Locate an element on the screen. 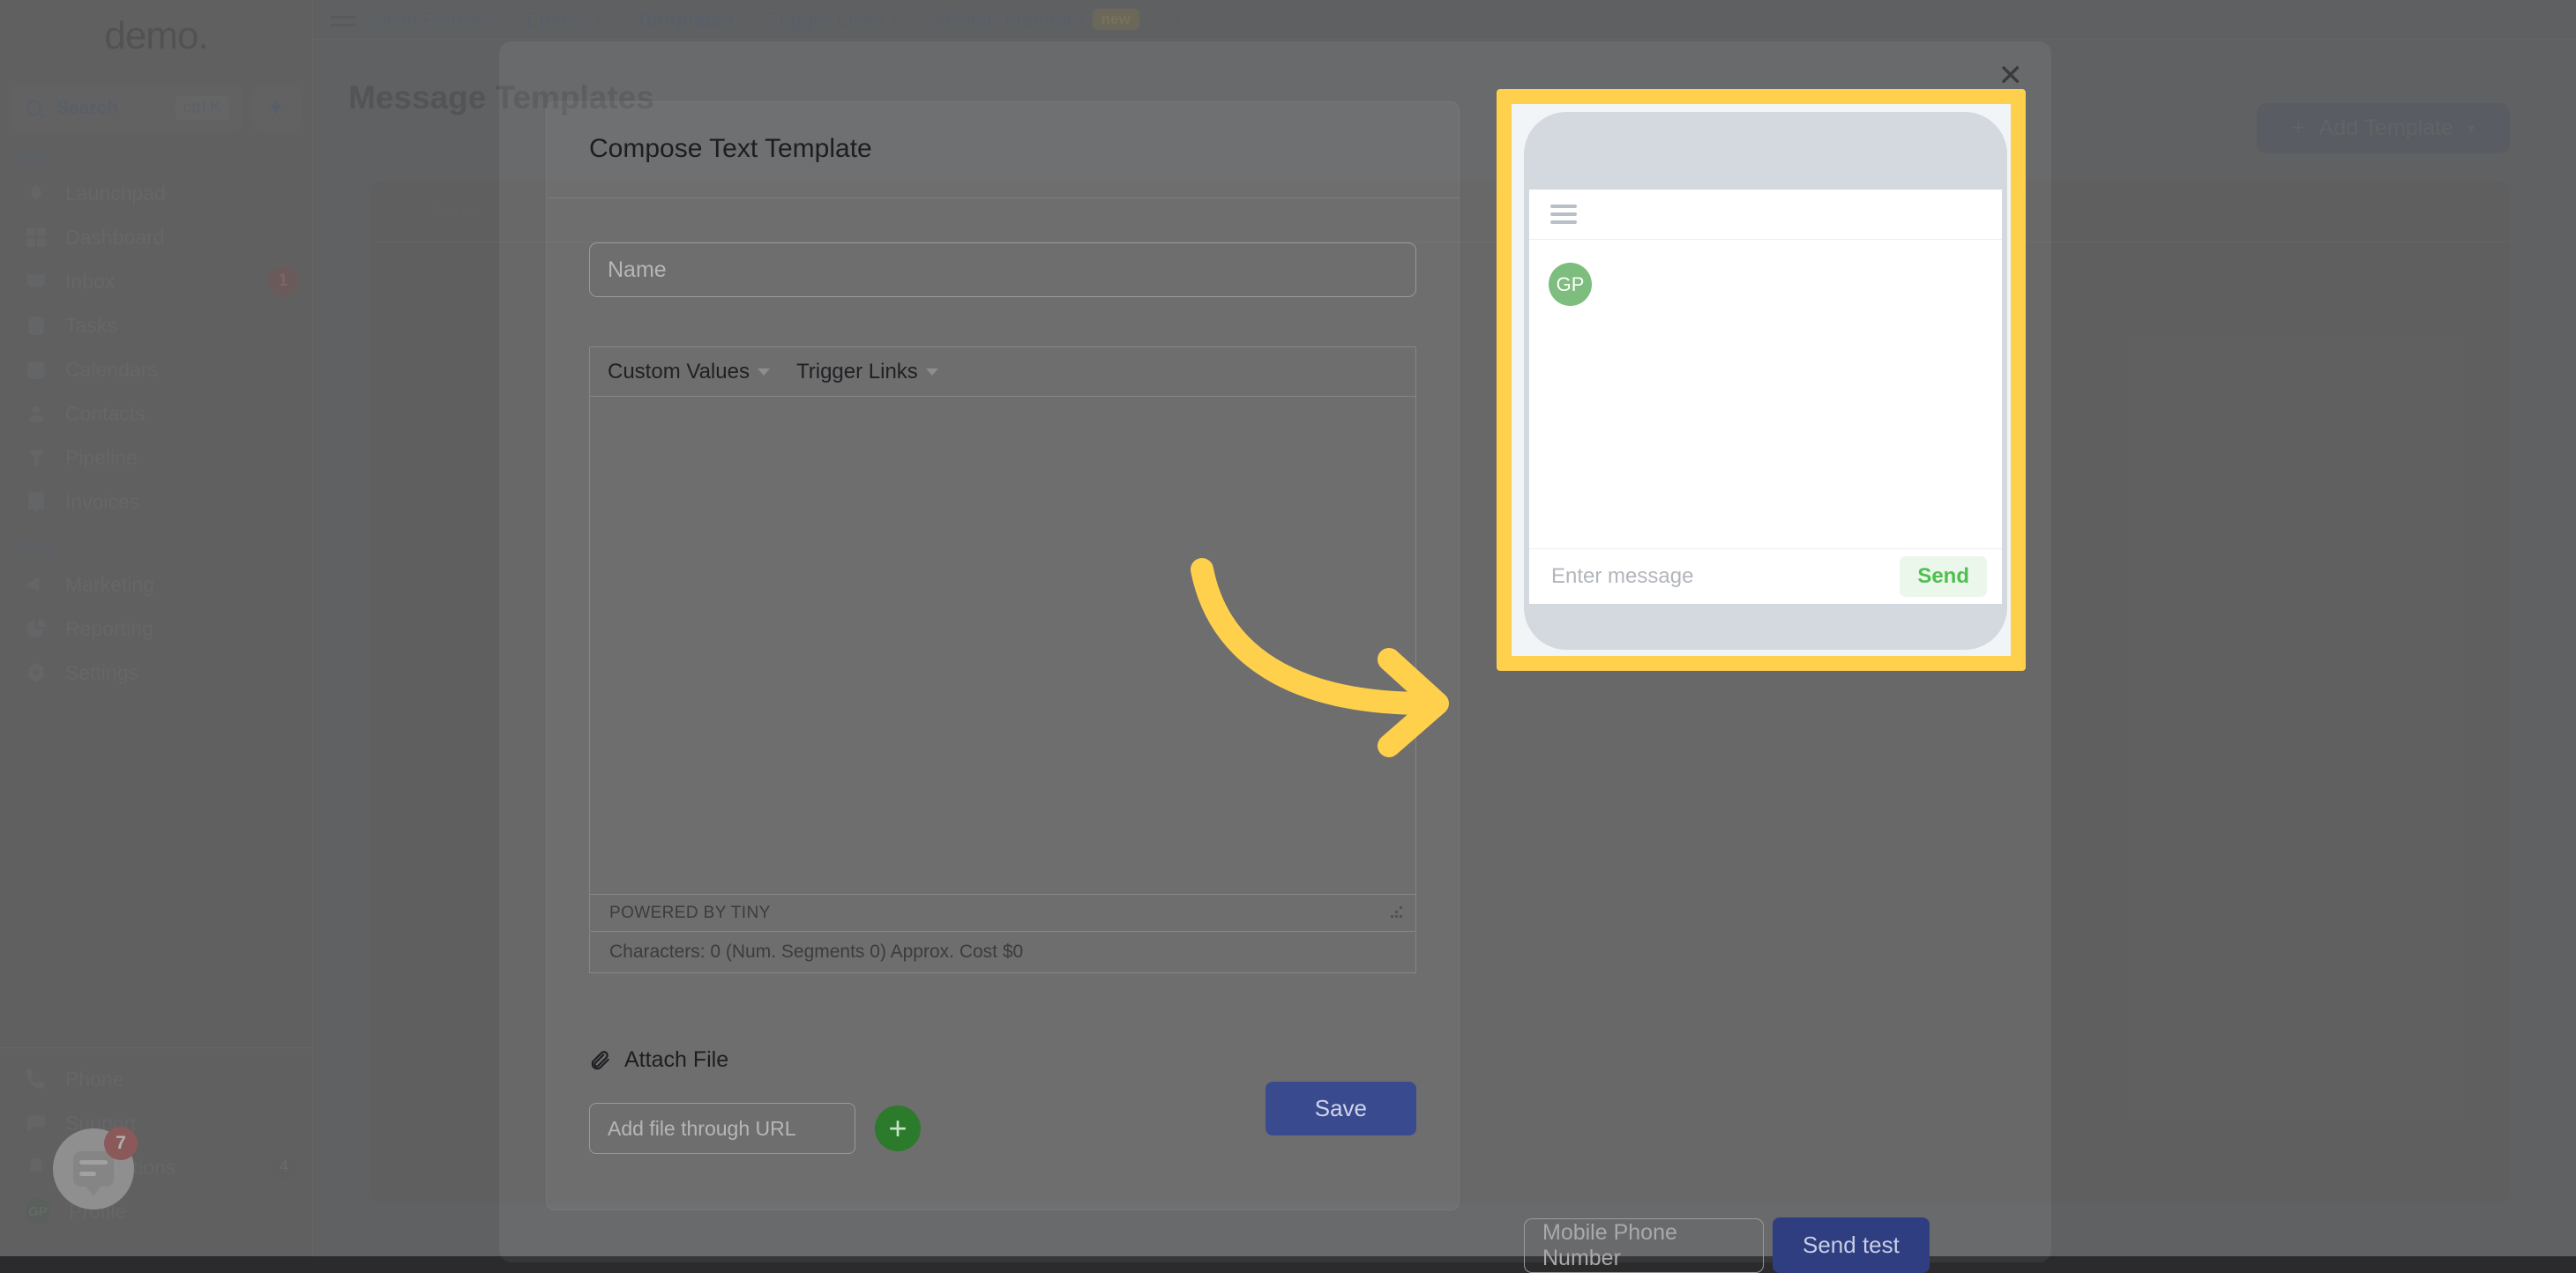 This screenshot has width=2576, height=1273. trigger-links-dropdown: Trigger Links is located at coordinates (867, 372).